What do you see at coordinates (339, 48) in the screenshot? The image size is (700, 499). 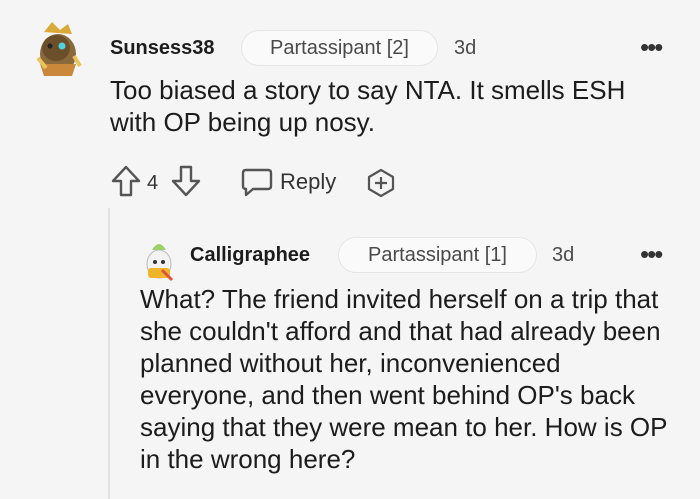 I see `user-flair: Partassipant [2]` at bounding box center [339, 48].